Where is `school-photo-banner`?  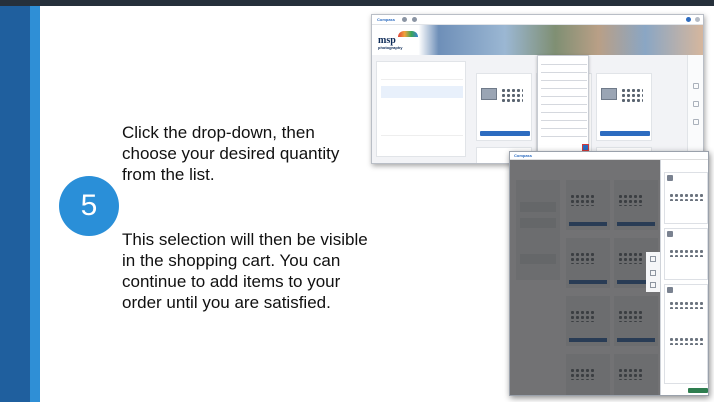 school-photo-banner is located at coordinates (537, 40).